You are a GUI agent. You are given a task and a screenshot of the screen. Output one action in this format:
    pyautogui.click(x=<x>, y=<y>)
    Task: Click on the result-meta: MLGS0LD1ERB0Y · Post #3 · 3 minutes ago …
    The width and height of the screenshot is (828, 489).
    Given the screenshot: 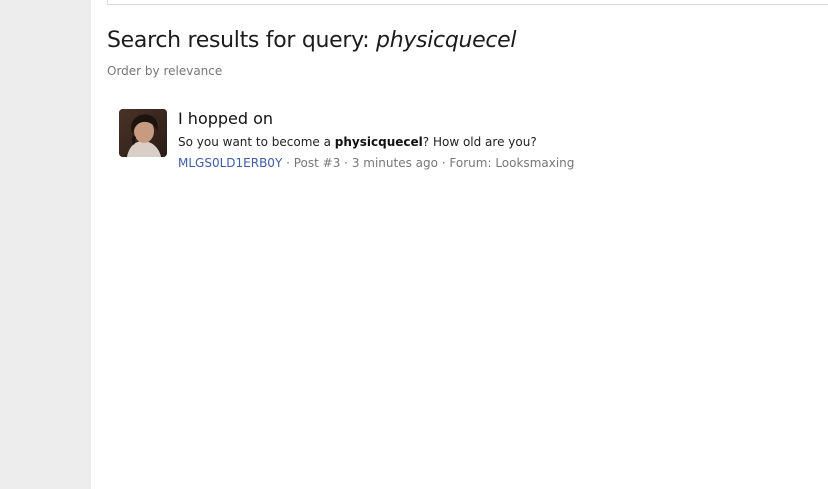 What is the action you would take?
    pyautogui.click(x=376, y=163)
    